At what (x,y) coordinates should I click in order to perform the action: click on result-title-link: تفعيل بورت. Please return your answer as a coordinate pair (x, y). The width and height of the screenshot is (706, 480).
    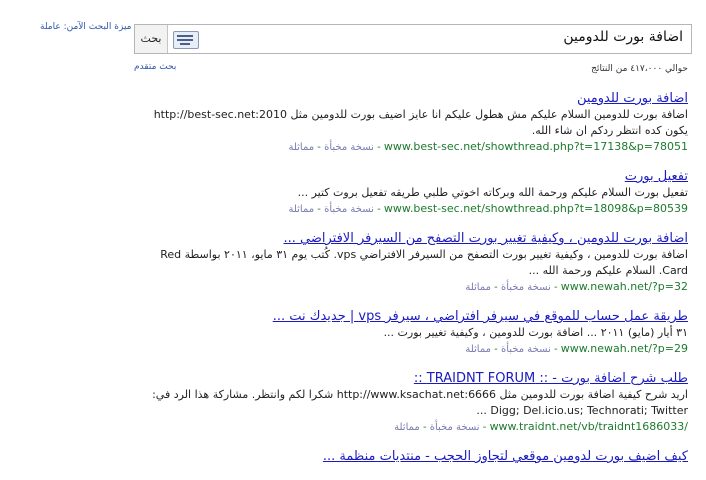
    Looking at the image, I should click on (413, 176).